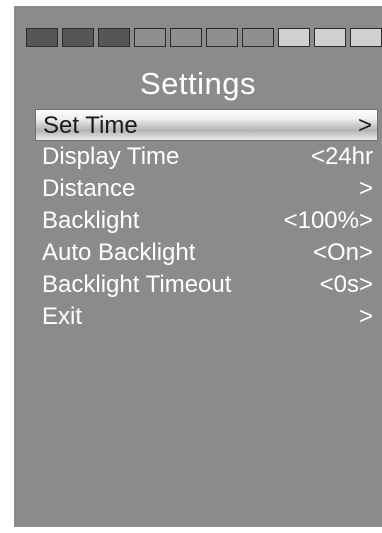  What do you see at coordinates (341, 156) in the screenshot?
I see `menu-item-value: <24hr` at bounding box center [341, 156].